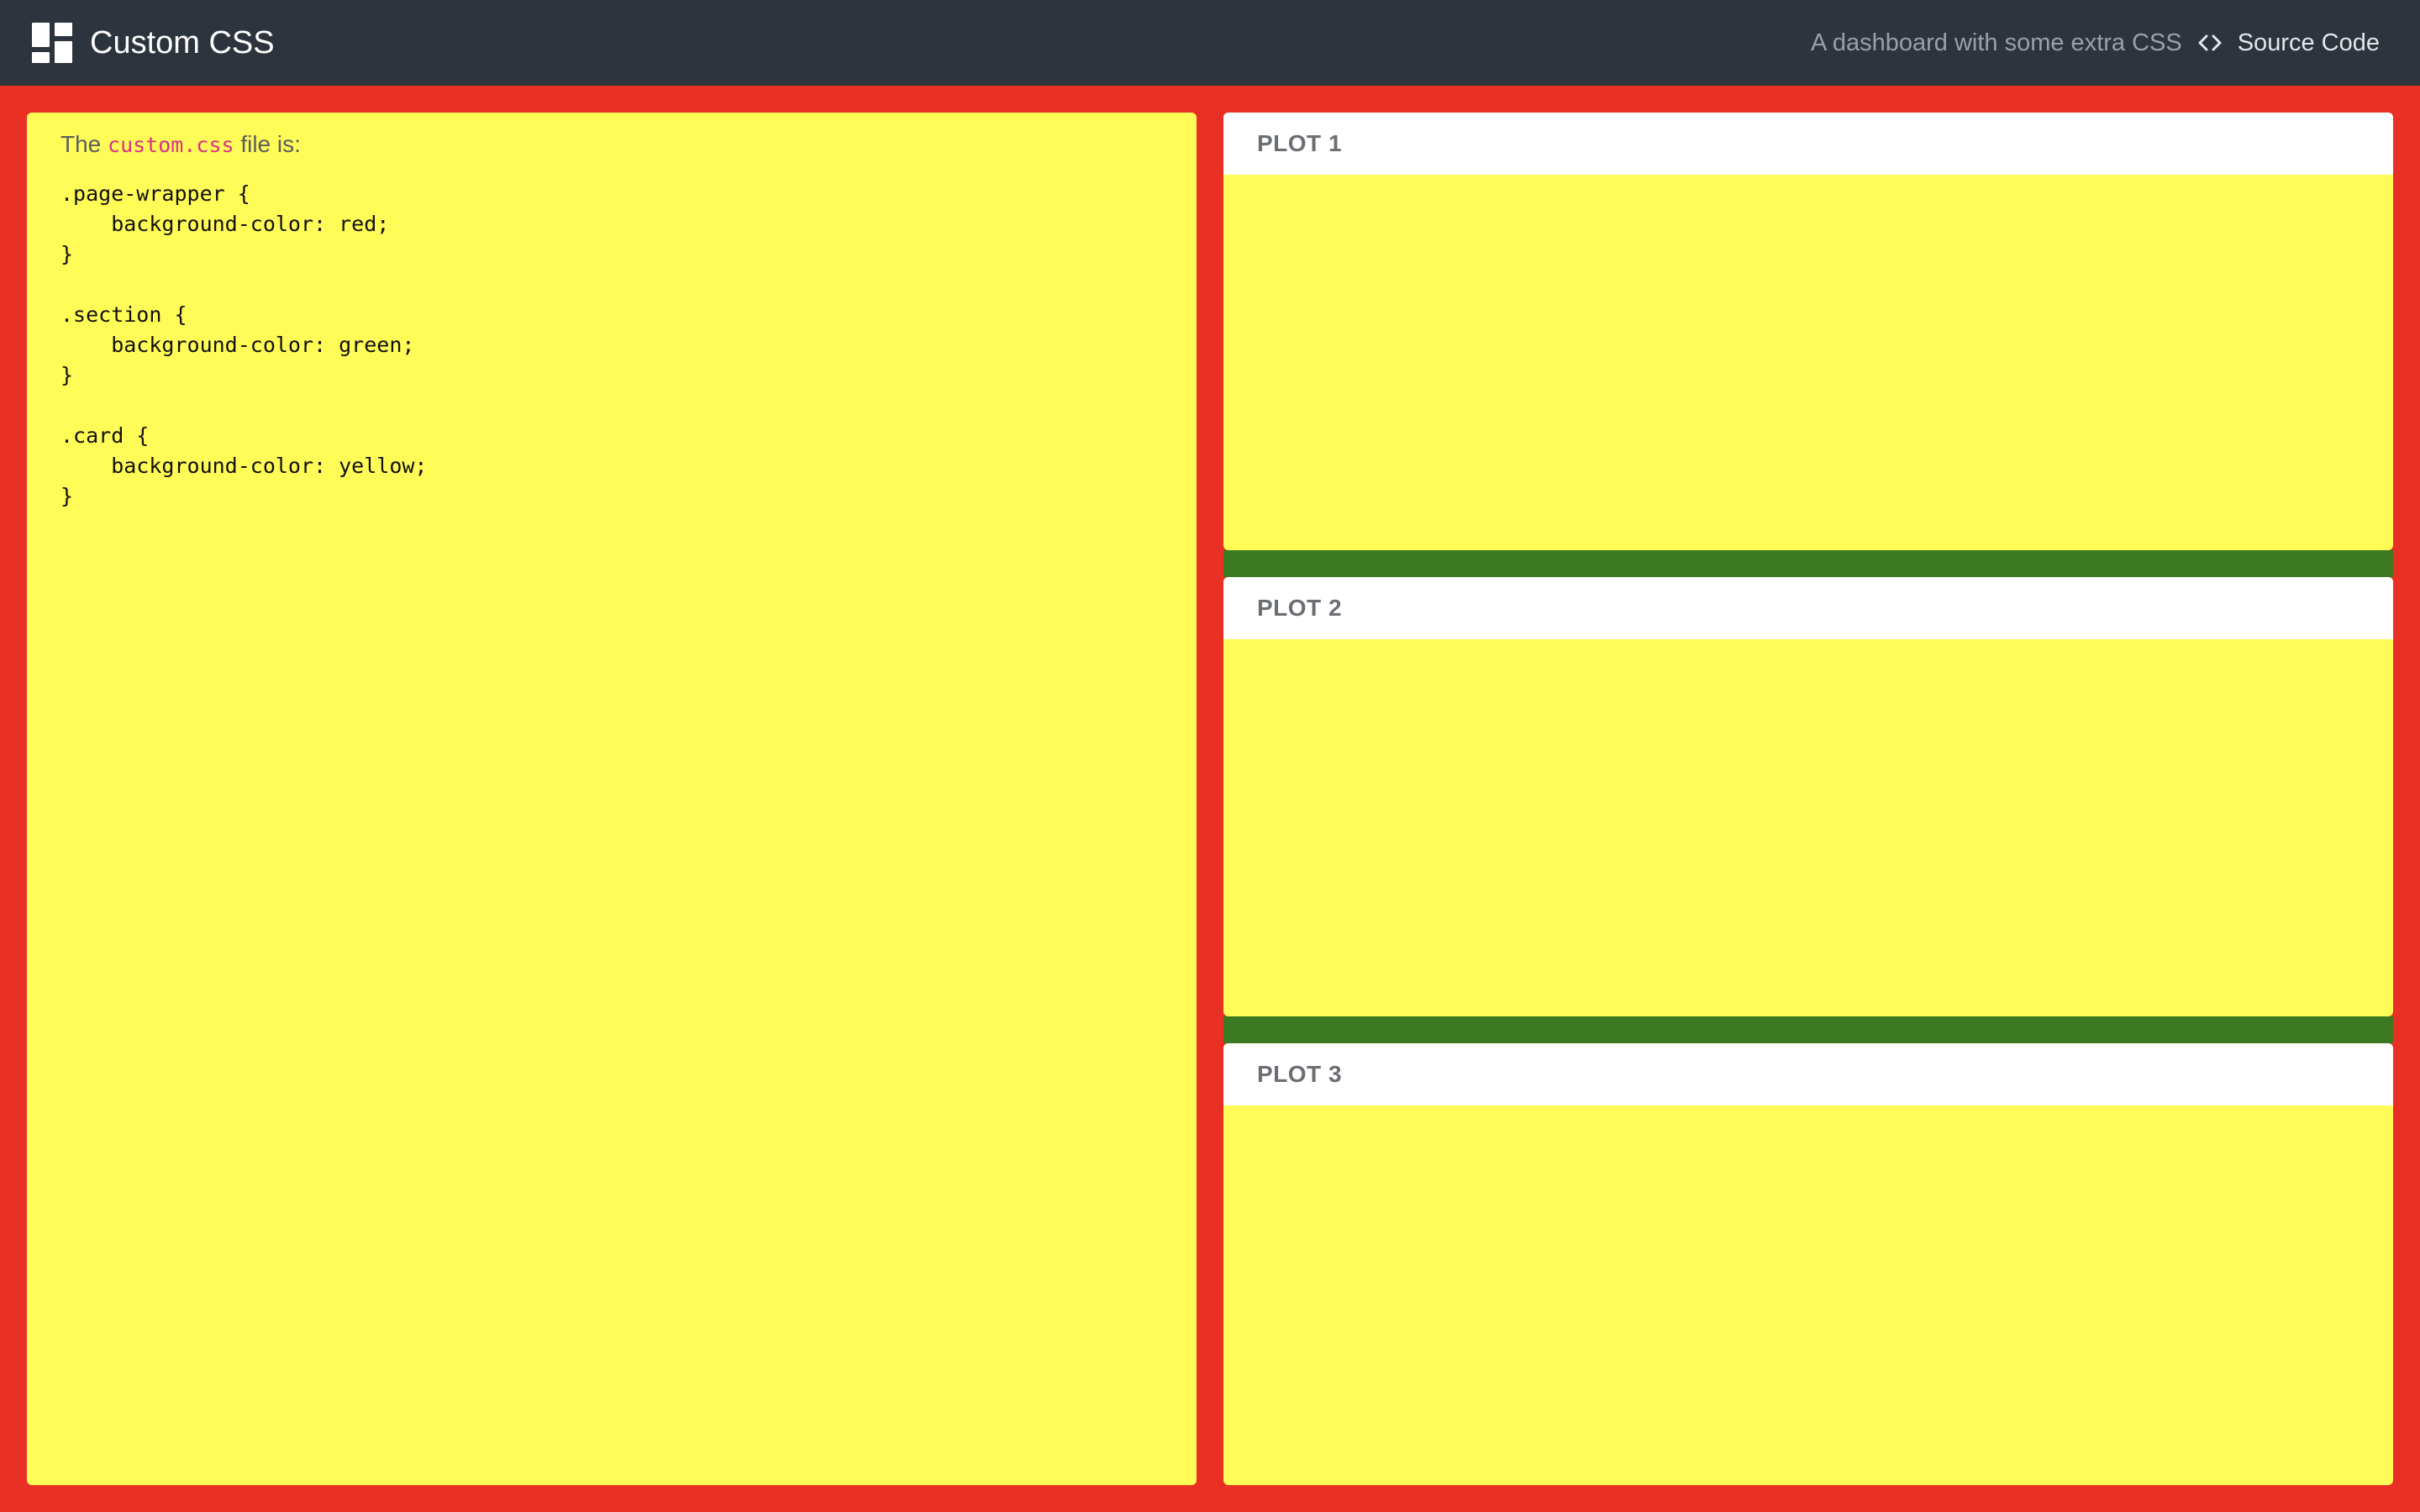 The width and height of the screenshot is (2420, 1512). What do you see at coordinates (1996, 42) in the screenshot?
I see `navbar-tagline: A dashboard with some extra CSS` at bounding box center [1996, 42].